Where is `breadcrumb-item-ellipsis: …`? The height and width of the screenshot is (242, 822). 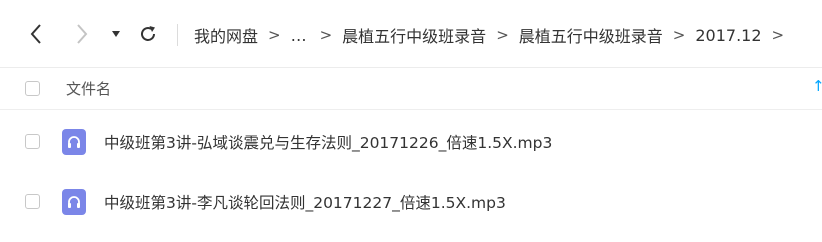 breadcrumb-item-ellipsis: … is located at coordinates (299, 35).